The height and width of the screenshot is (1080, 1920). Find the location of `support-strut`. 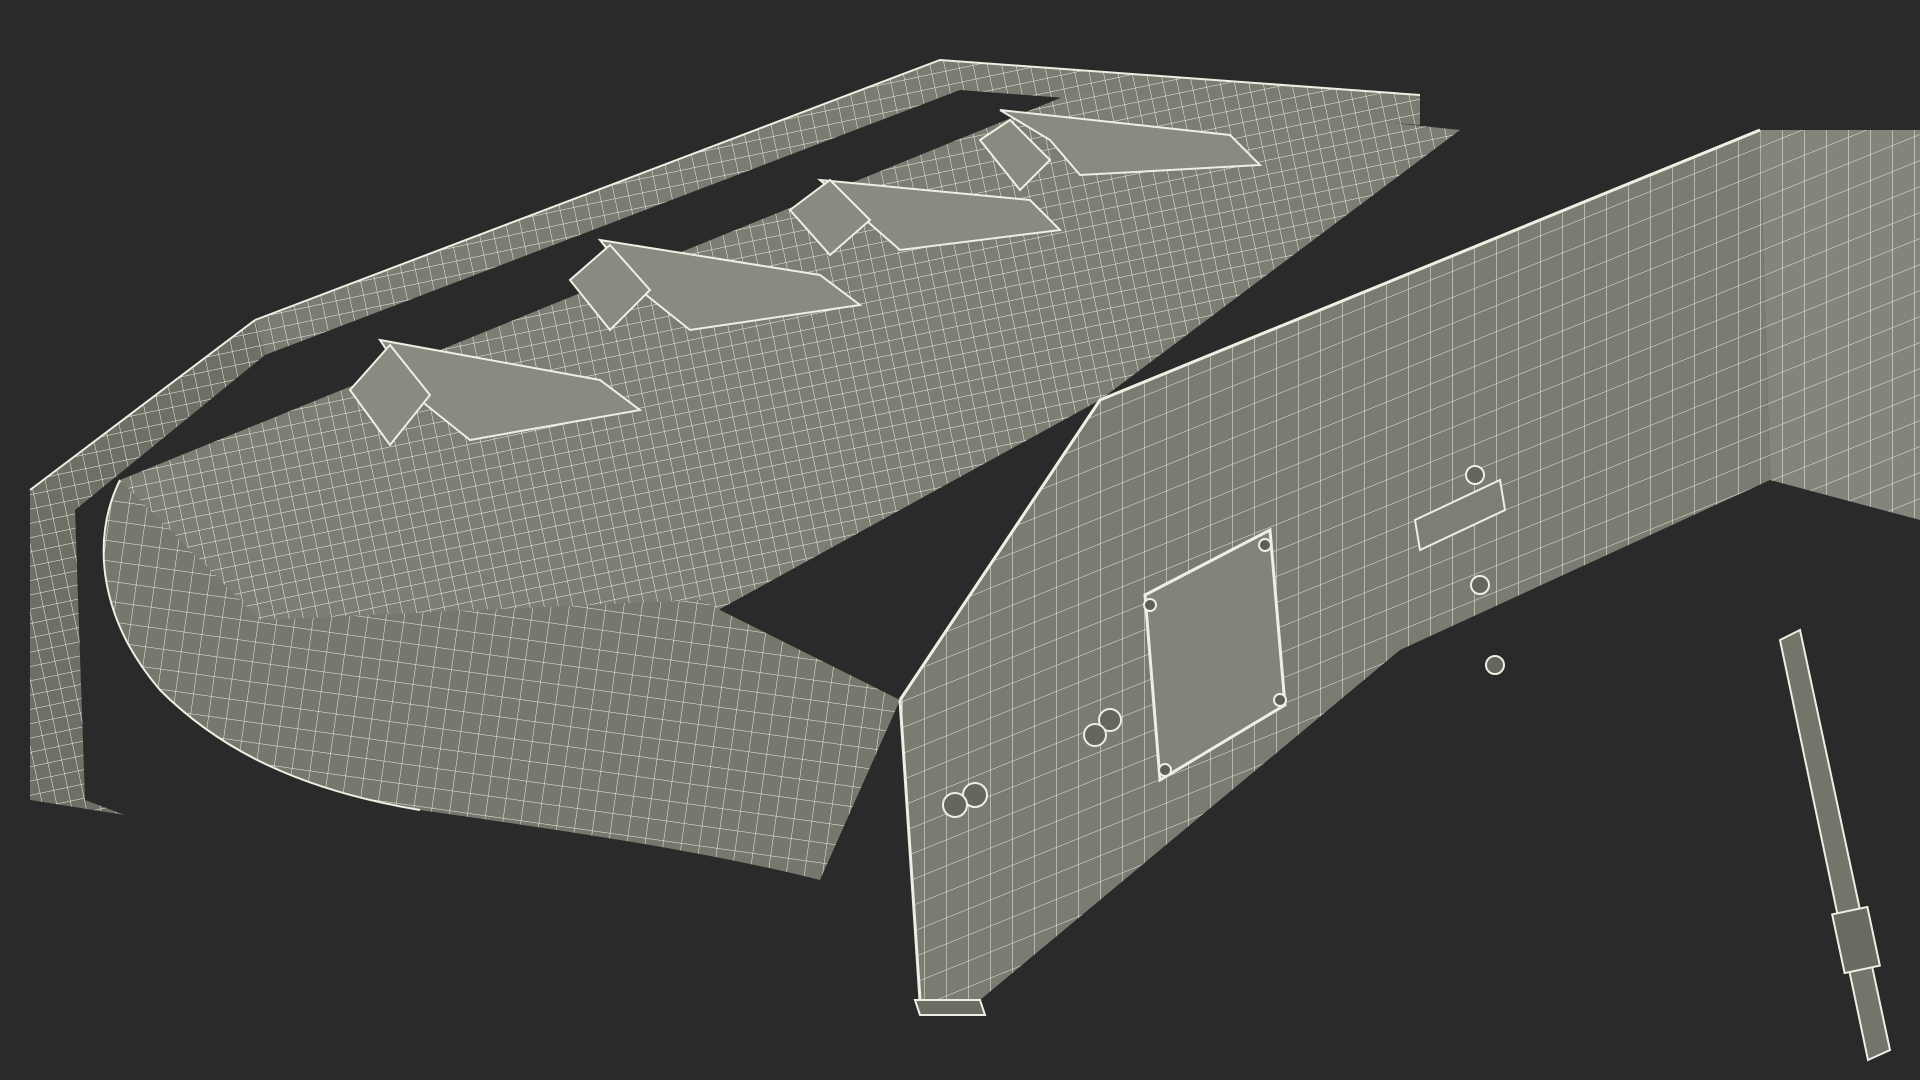

support-strut is located at coordinates (1835, 845).